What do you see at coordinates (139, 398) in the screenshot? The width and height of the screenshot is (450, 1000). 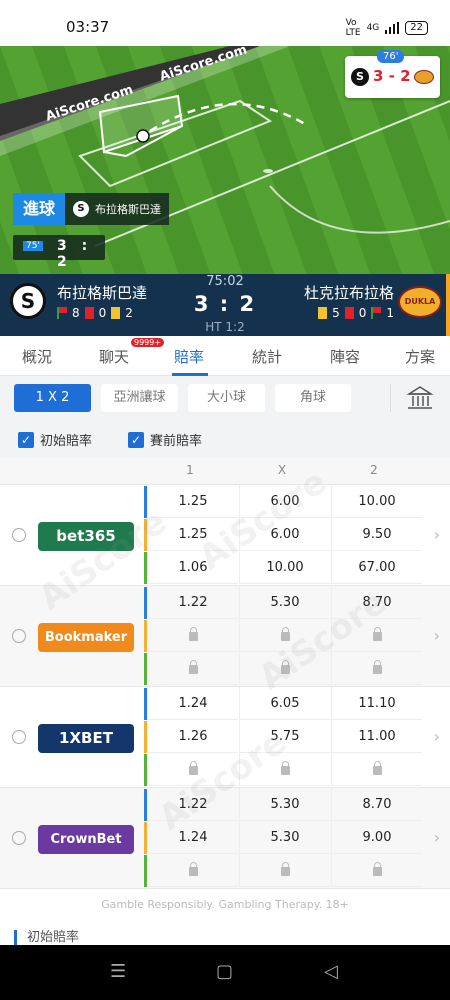 I see `filter-asian-handicap: 亞洲讓球` at bounding box center [139, 398].